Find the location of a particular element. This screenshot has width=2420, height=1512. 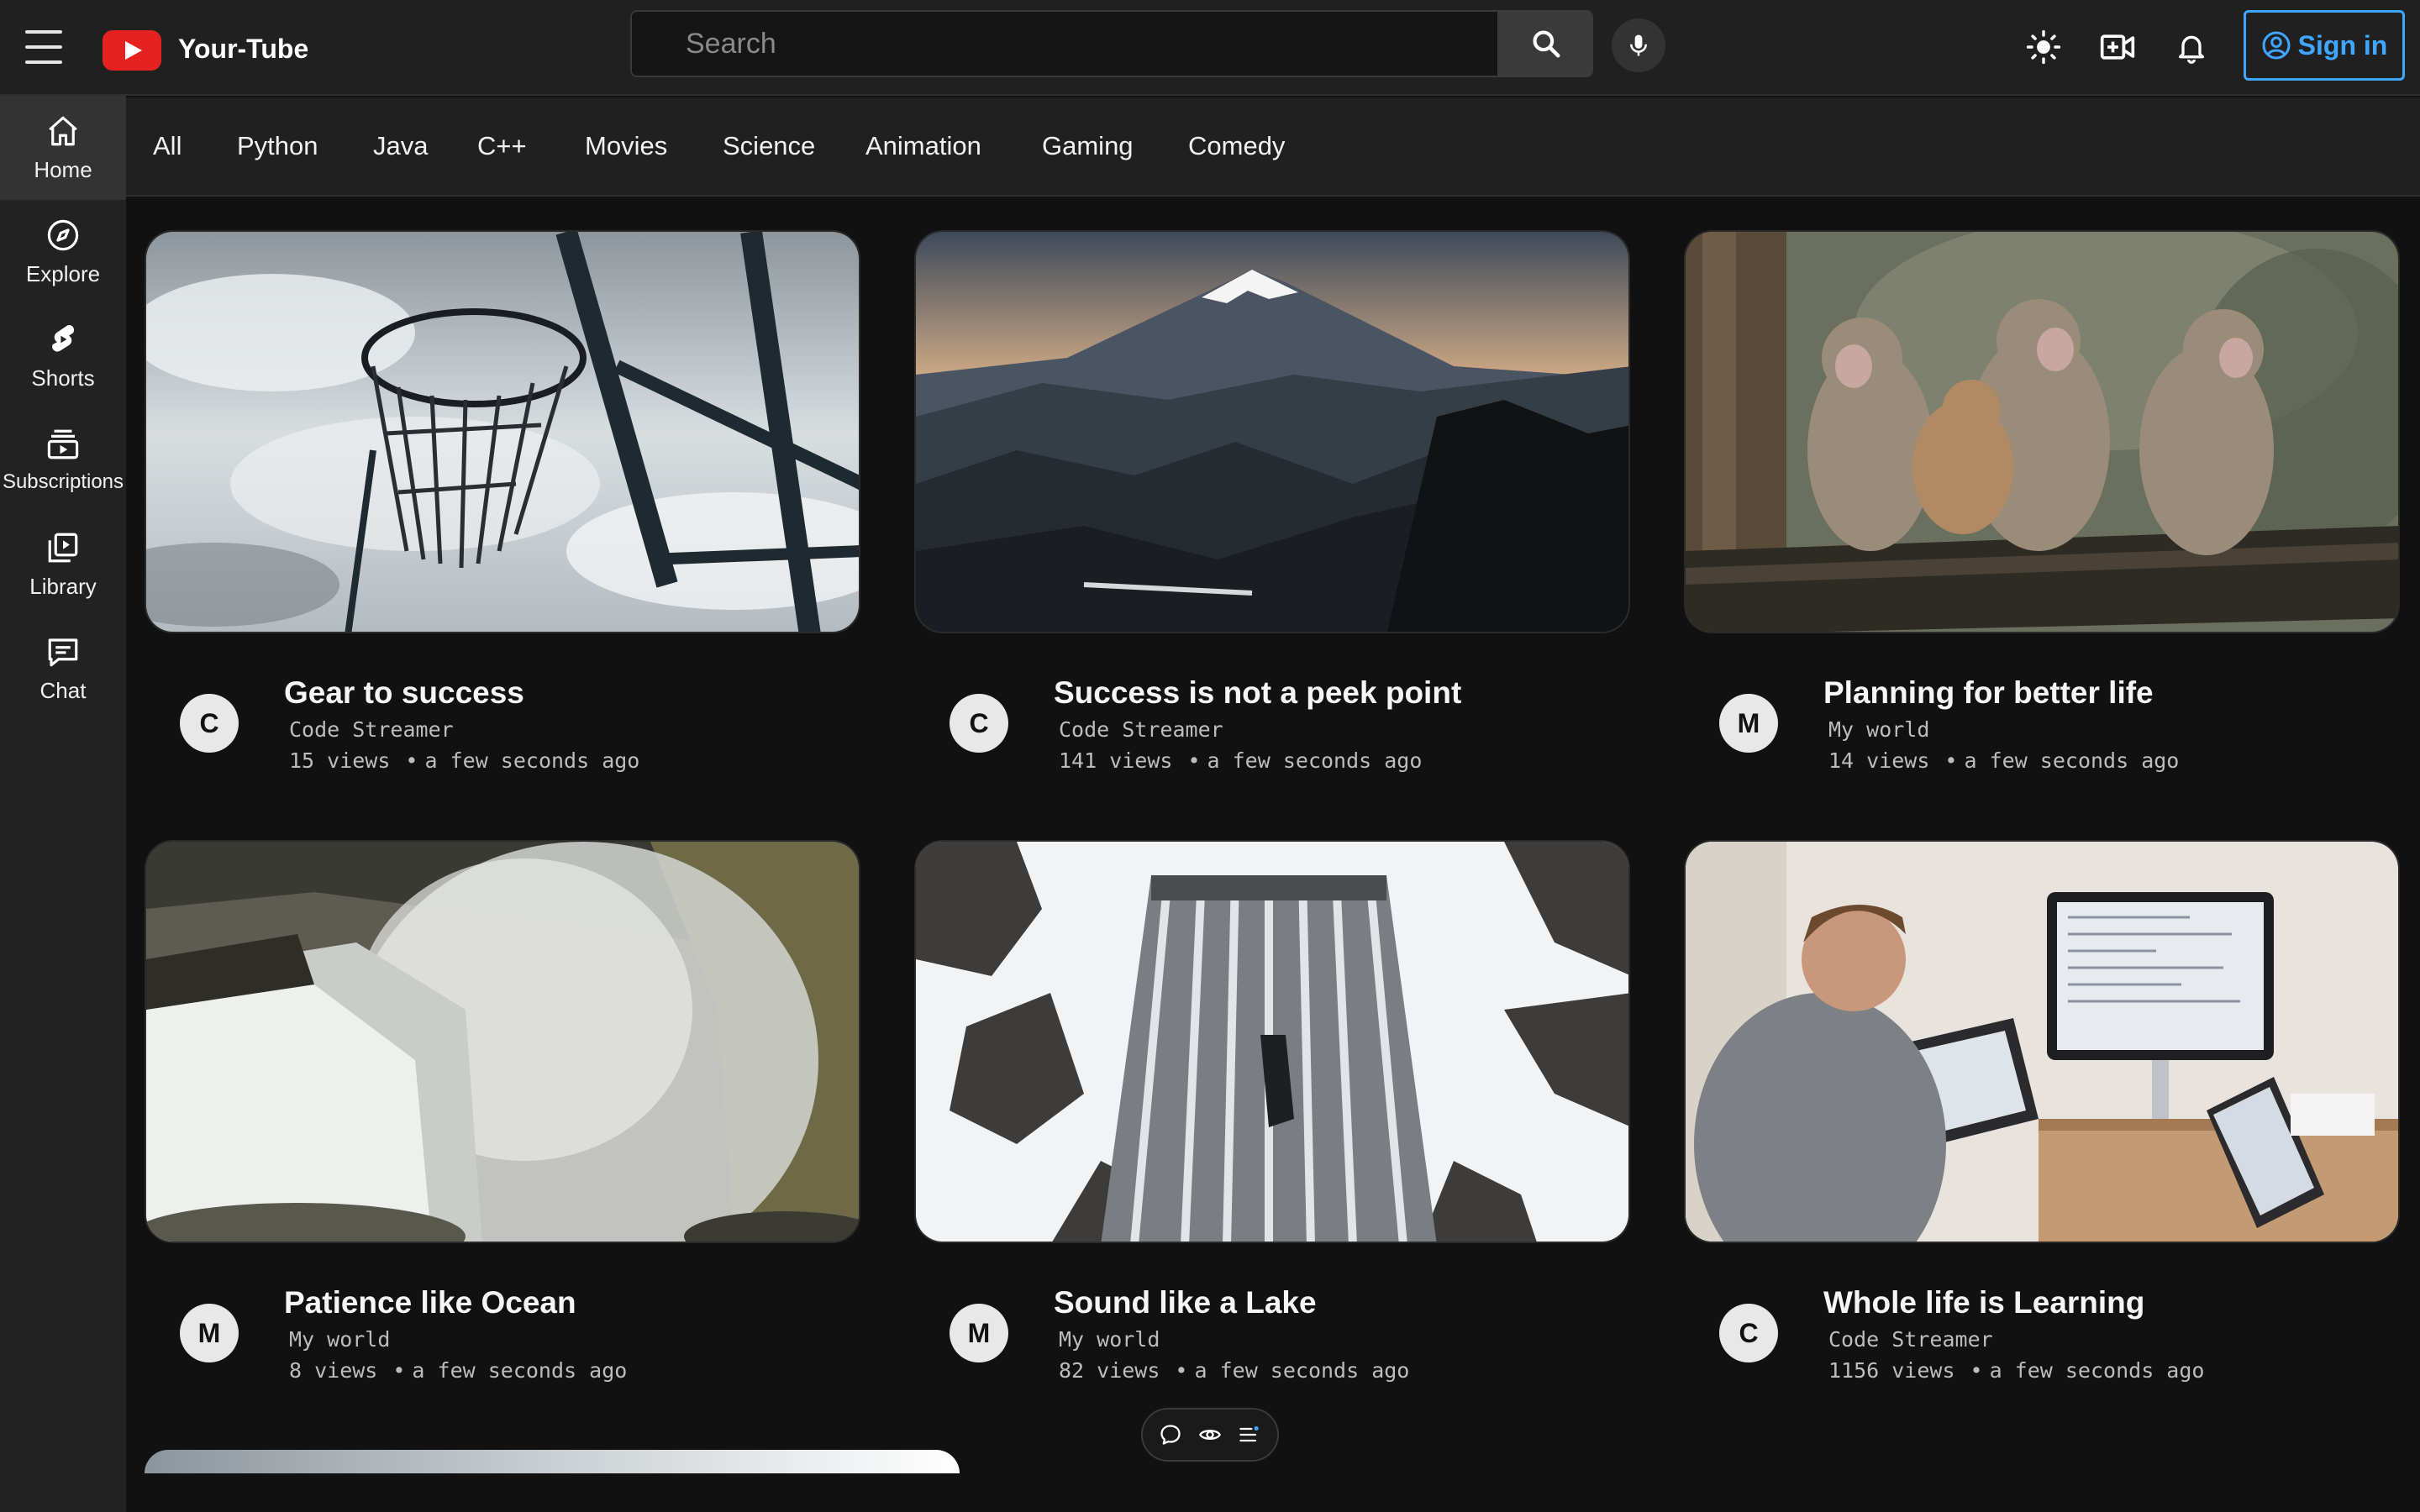

search-icon is located at coordinates (1546, 44).